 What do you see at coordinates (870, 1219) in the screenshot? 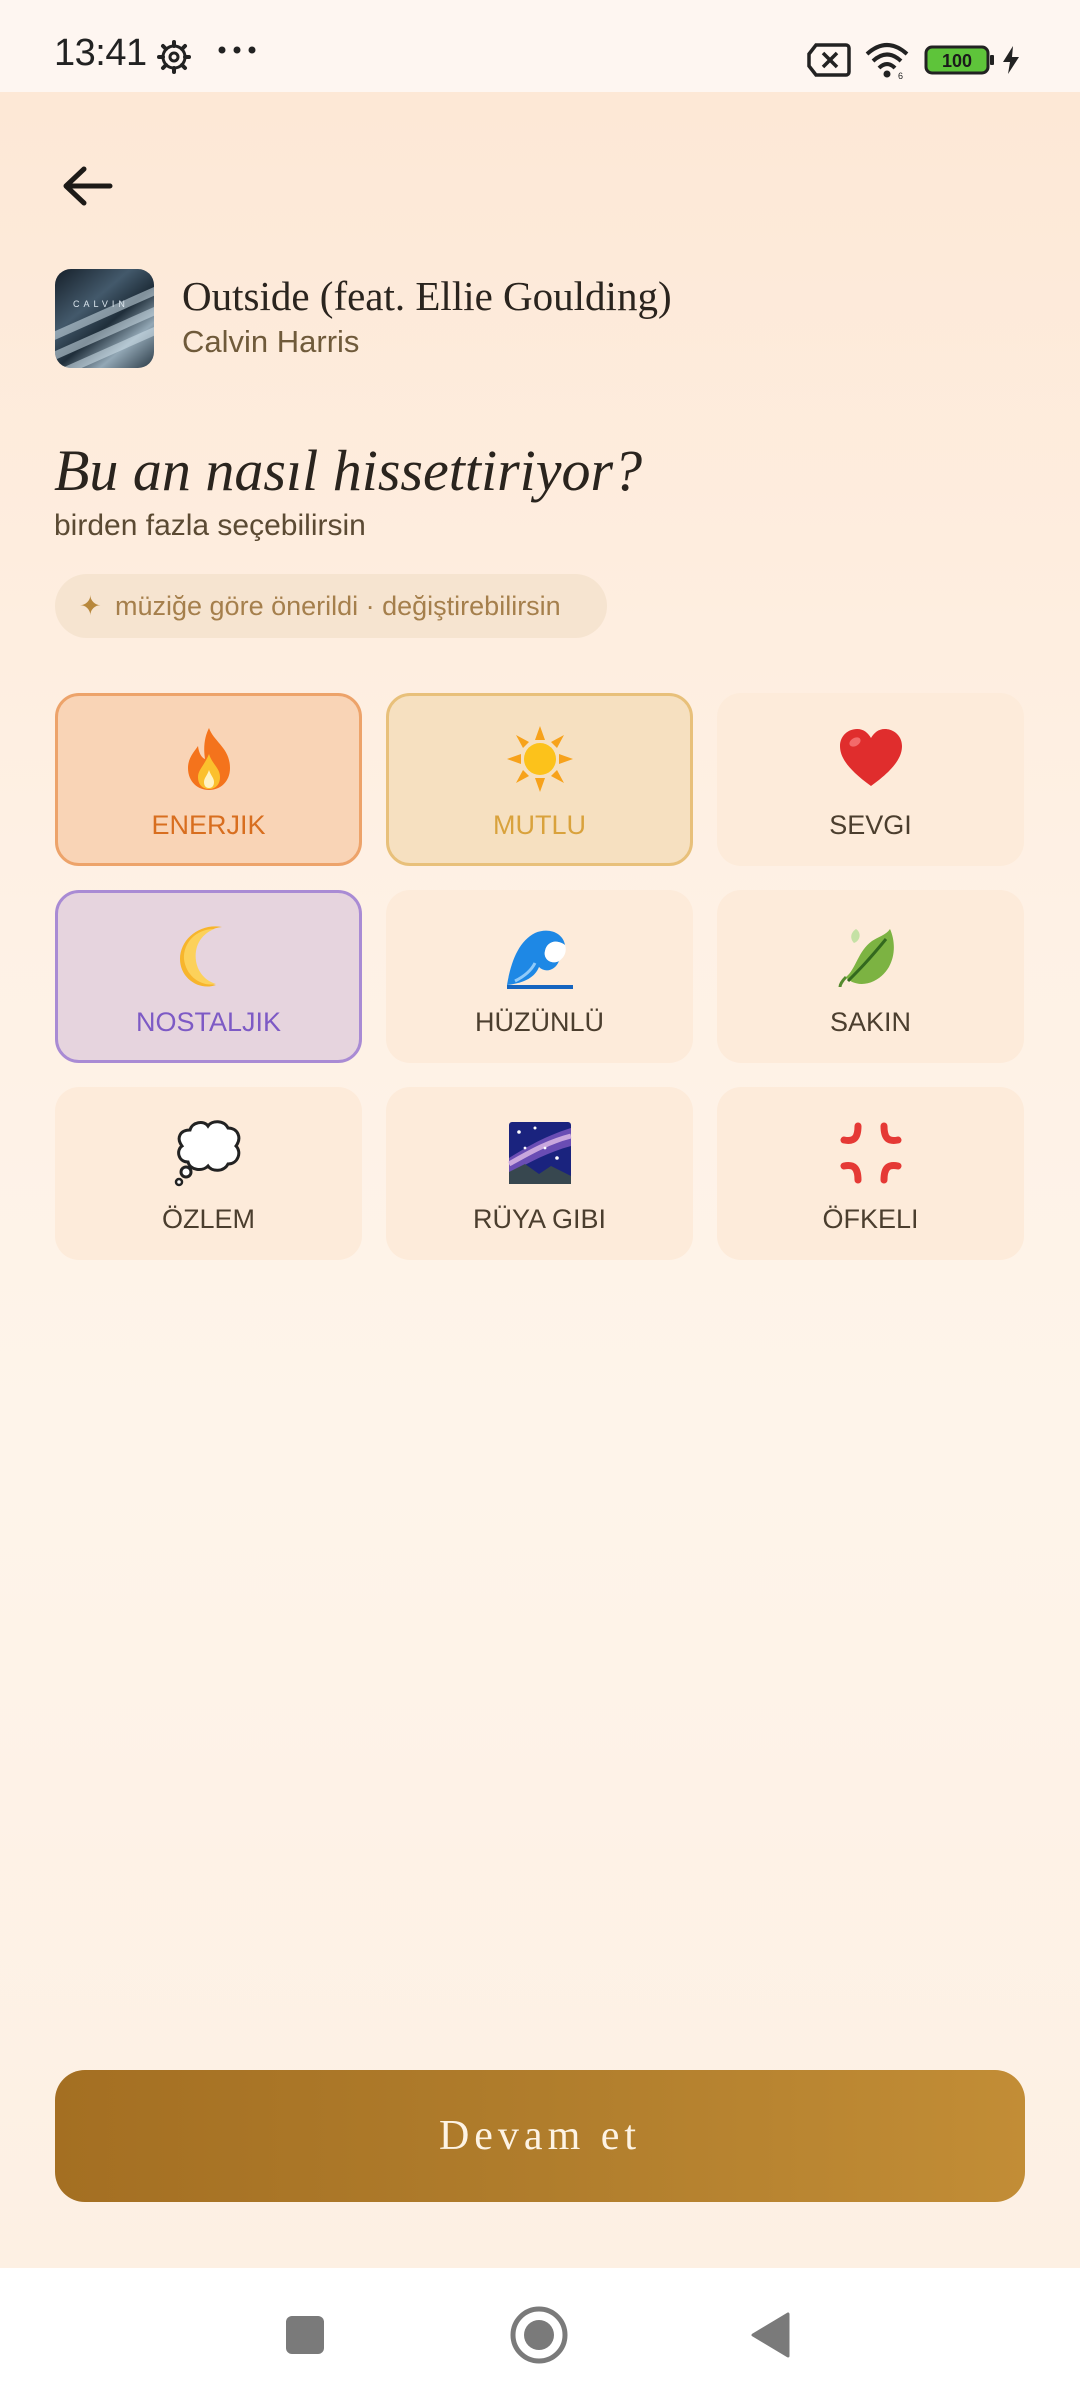
I see `mood-label: ÖFKELI` at bounding box center [870, 1219].